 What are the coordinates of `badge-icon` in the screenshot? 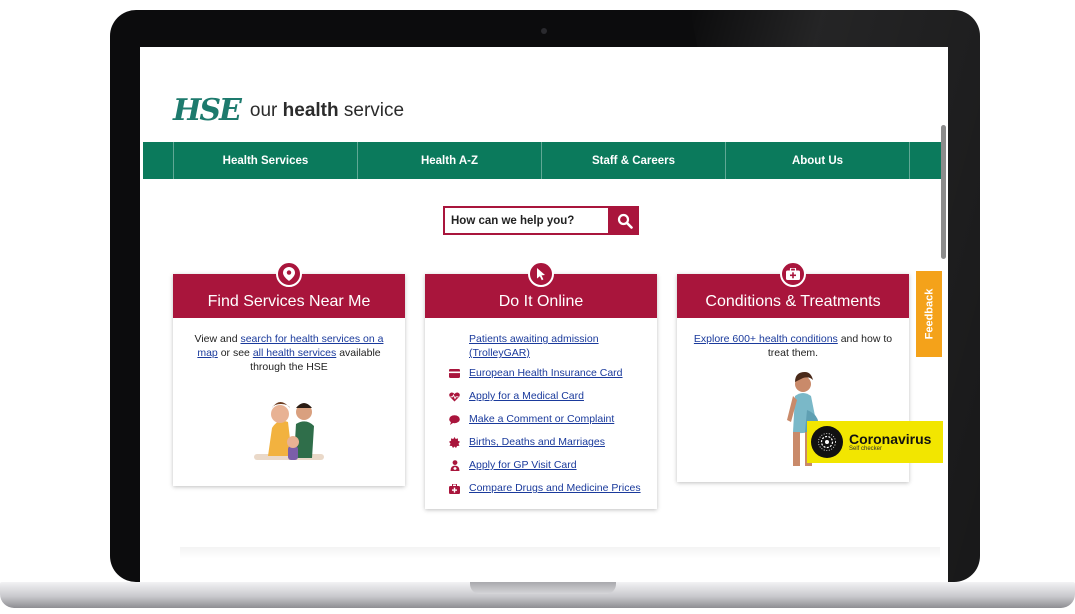 It's located at (454, 442).